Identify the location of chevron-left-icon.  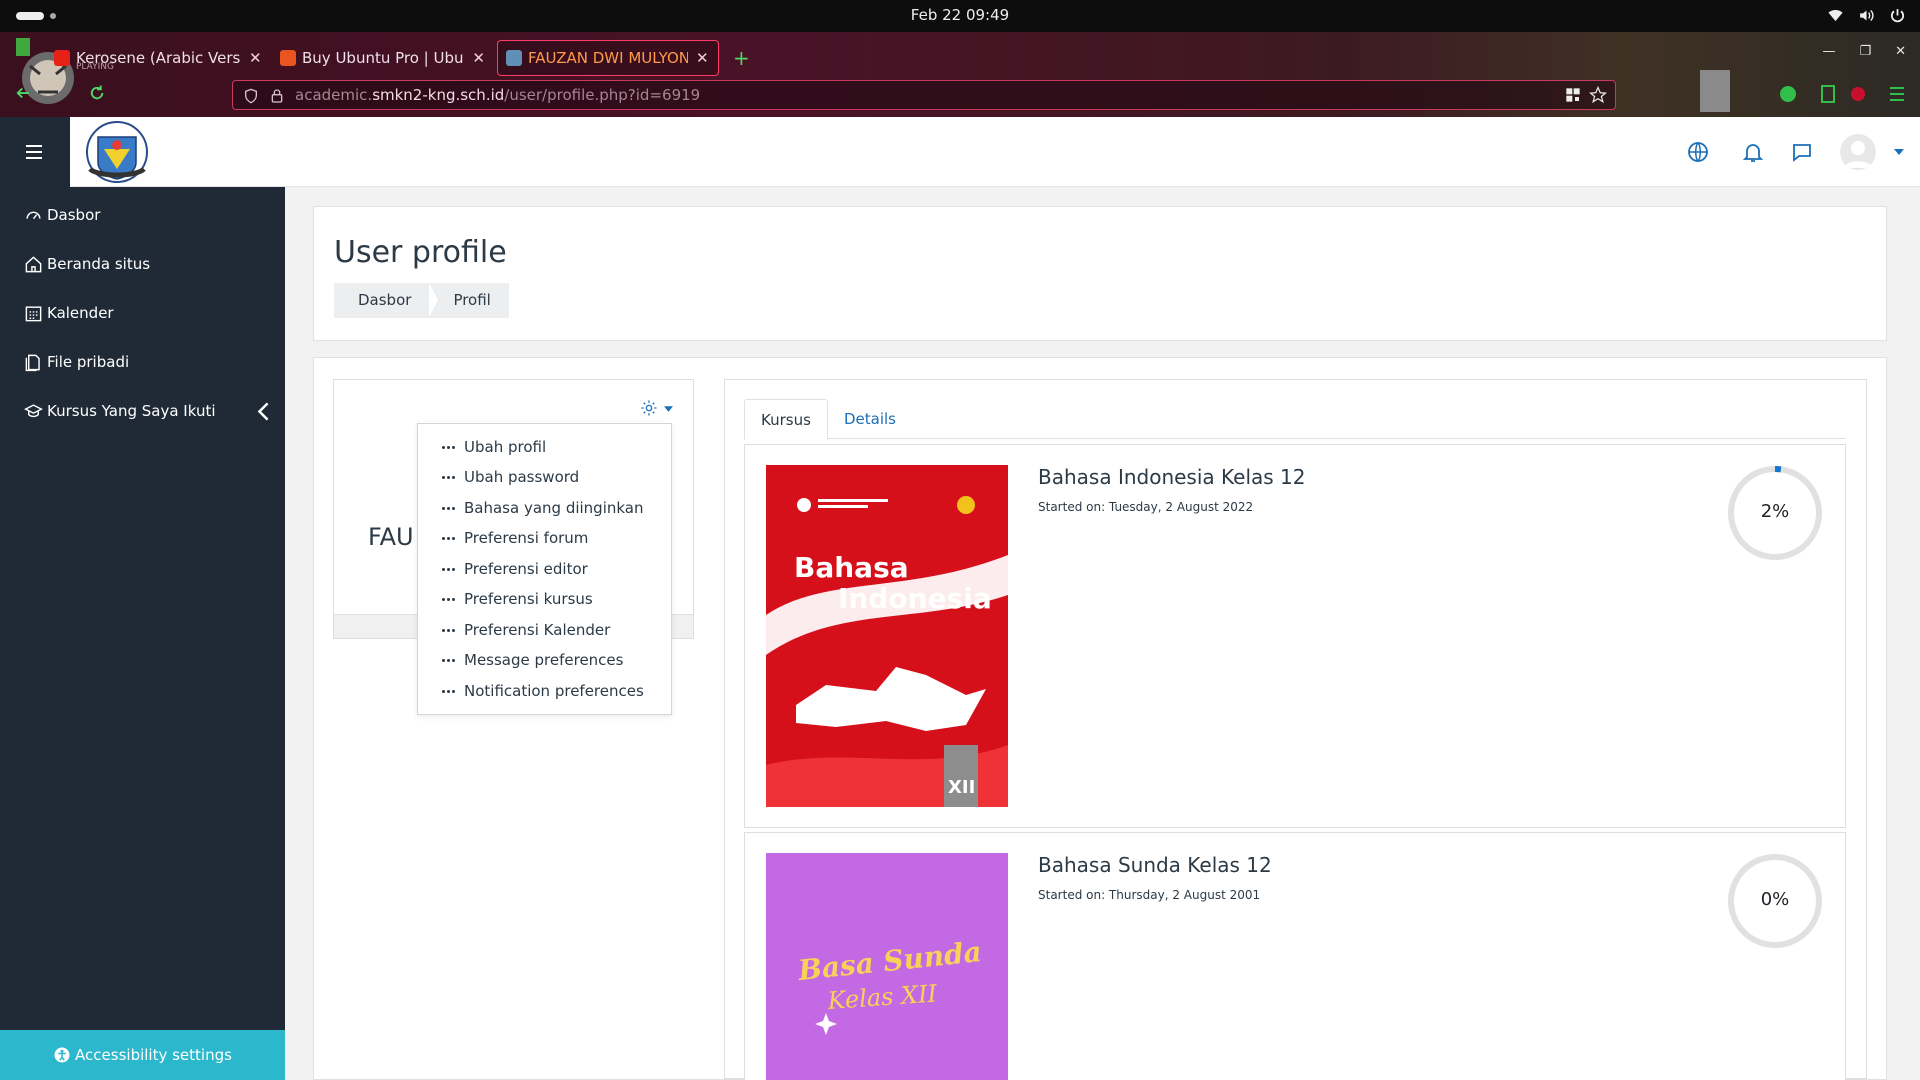
(263, 411).